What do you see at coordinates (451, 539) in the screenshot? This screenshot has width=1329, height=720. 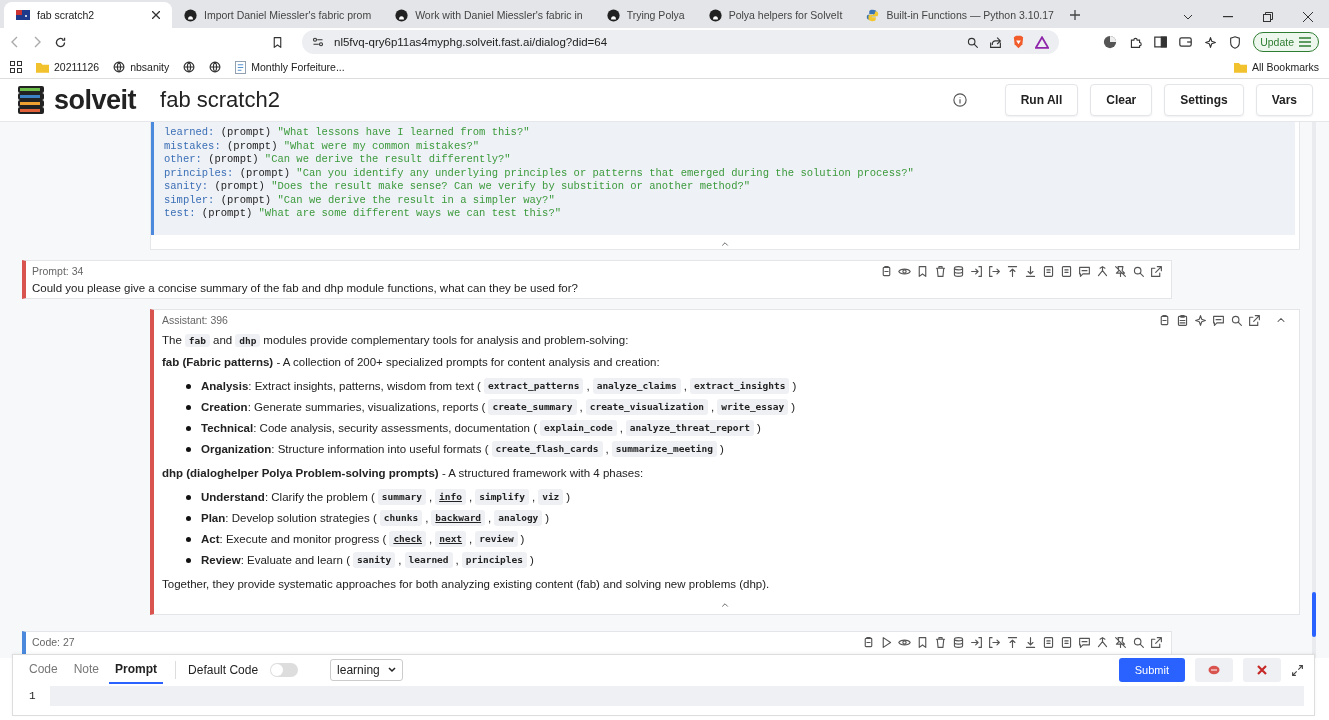 I see `code-link: next` at bounding box center [451, 539].